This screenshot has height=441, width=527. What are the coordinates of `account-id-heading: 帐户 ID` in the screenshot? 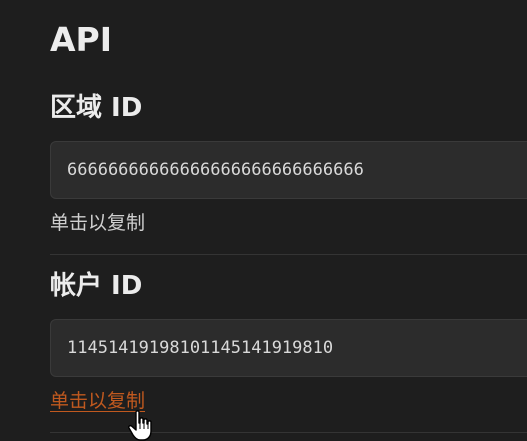 It's located at (96, 286).